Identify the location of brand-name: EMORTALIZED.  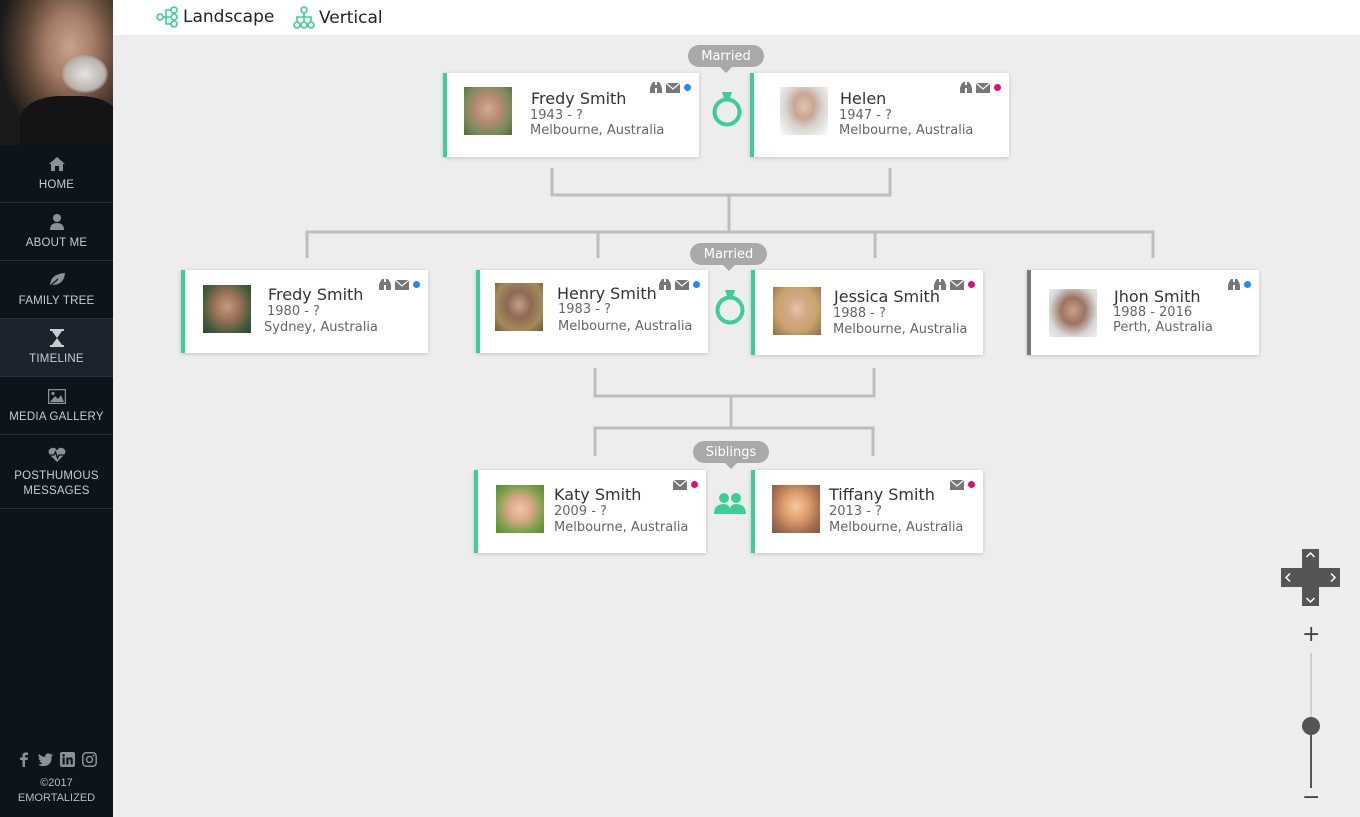
(56, 798).